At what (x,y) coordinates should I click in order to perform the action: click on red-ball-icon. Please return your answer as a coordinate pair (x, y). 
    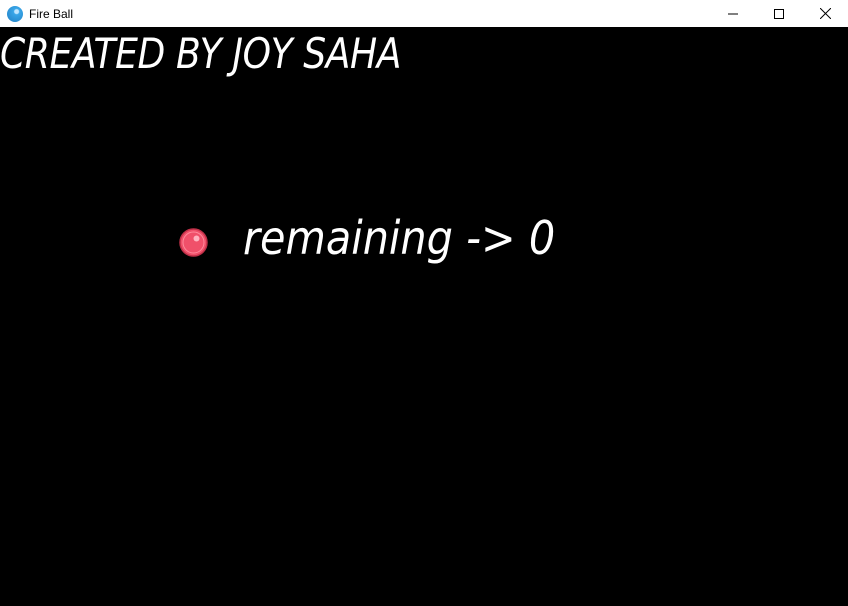
    Looking at the image, I should click on (193, 242).